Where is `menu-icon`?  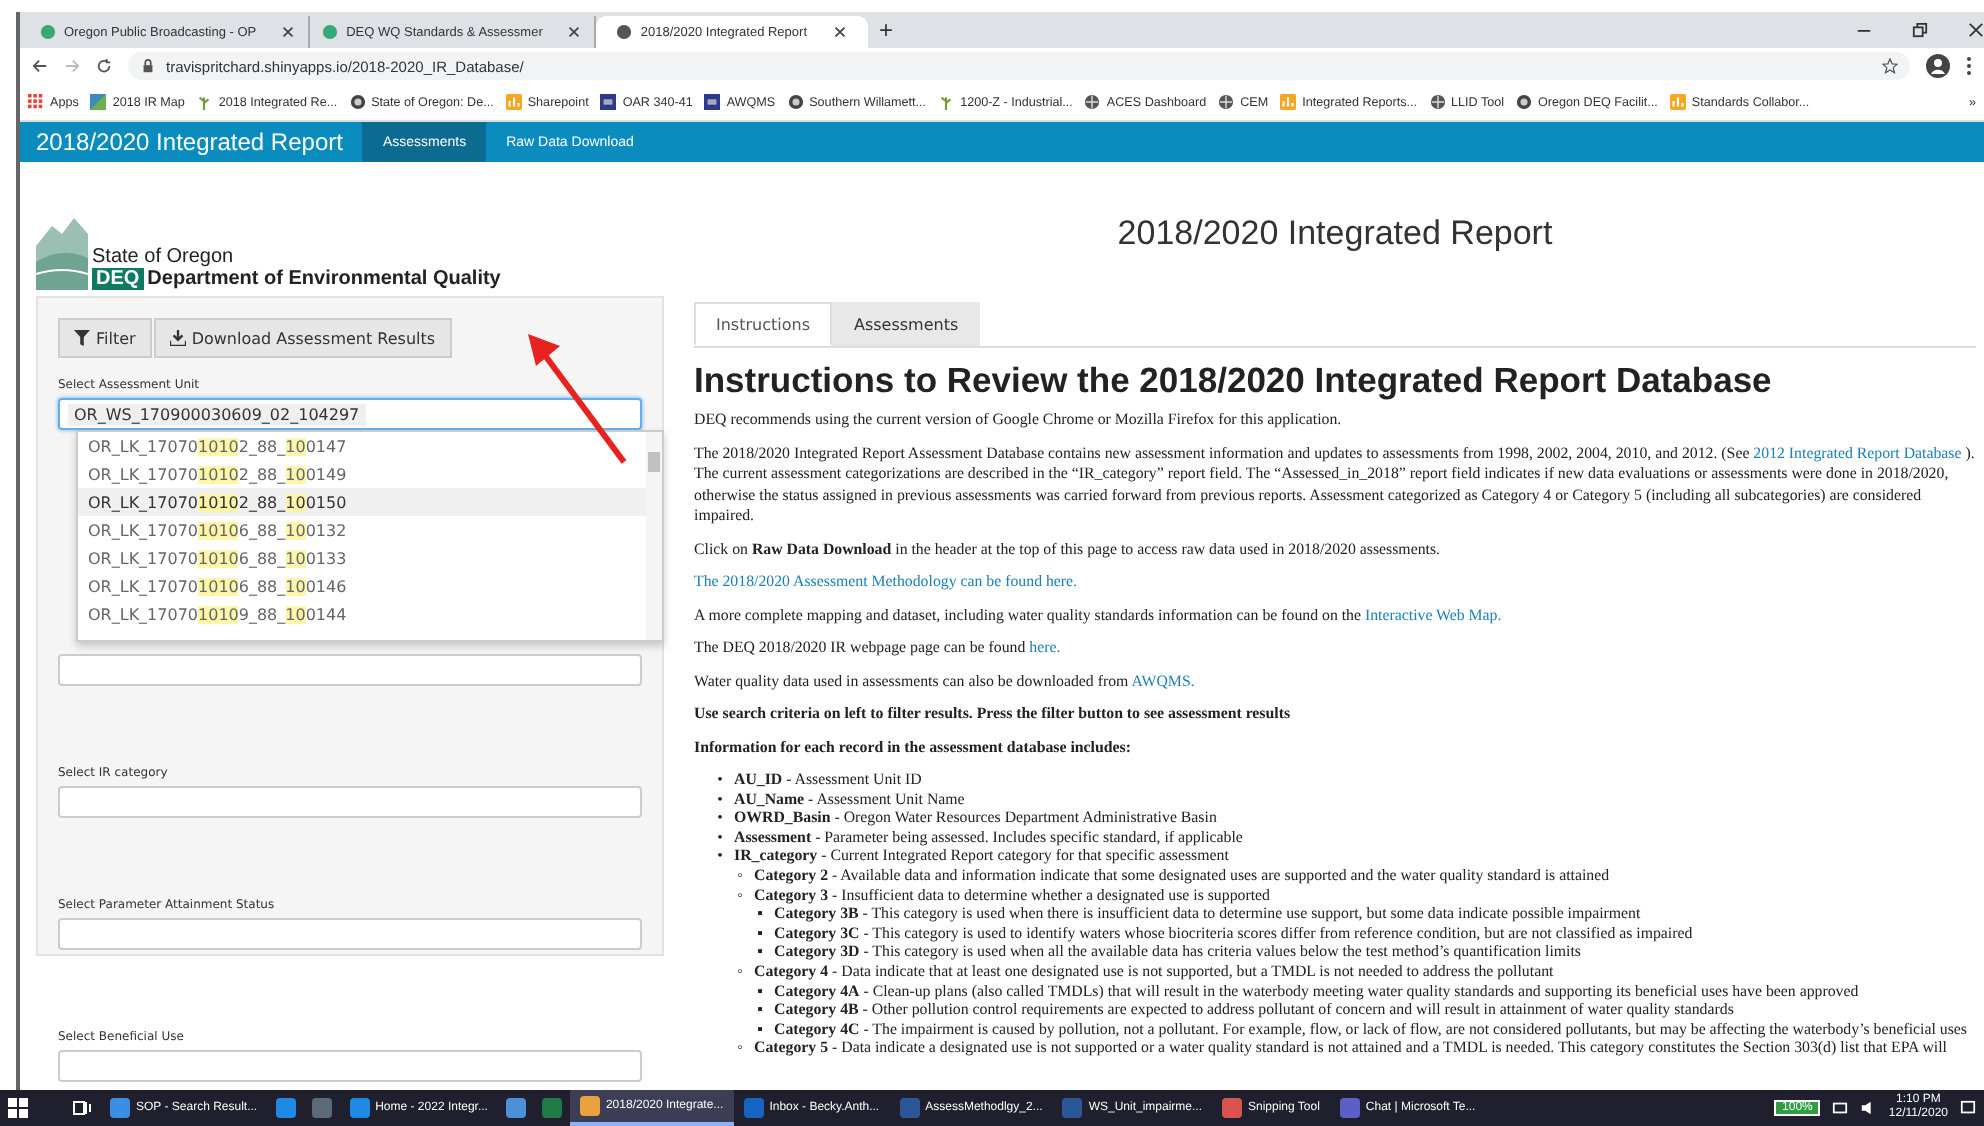
menu-icon is located at coordinates (1969, 66).